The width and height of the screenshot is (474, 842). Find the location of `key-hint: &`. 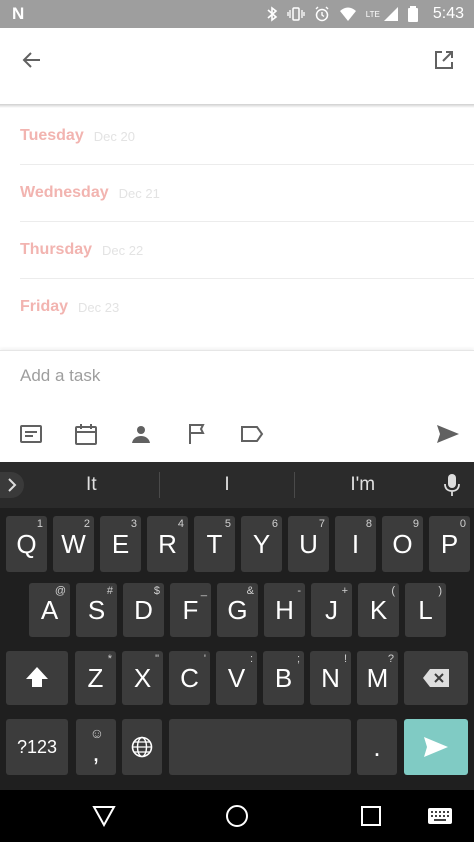

key-hint: & is located at coordinates (250, 591).